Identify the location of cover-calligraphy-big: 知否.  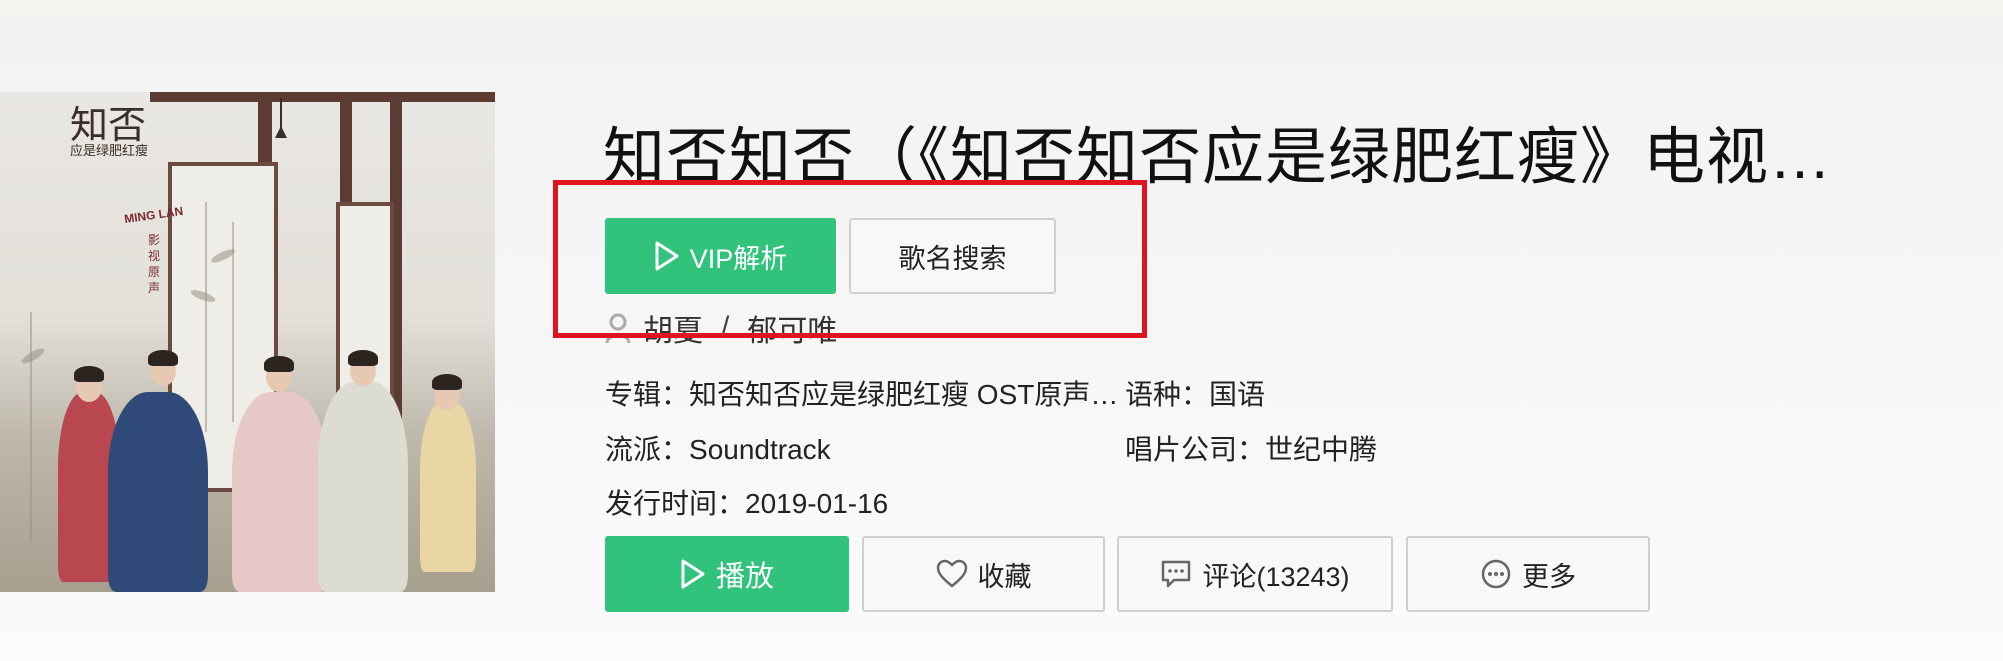
(108, 125).